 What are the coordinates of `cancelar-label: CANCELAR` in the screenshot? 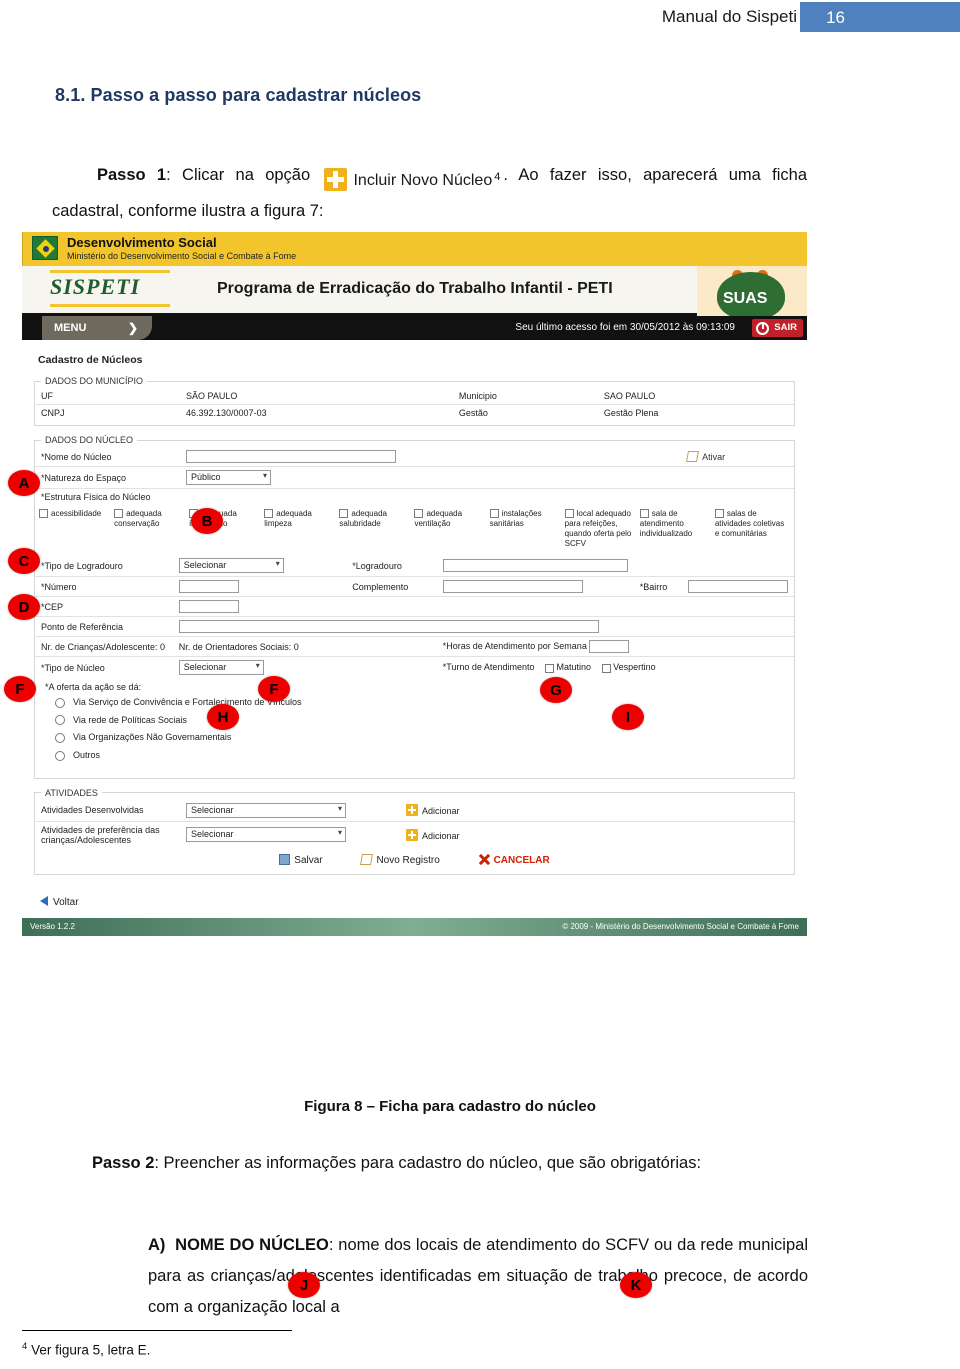 It's located at (521, 860).